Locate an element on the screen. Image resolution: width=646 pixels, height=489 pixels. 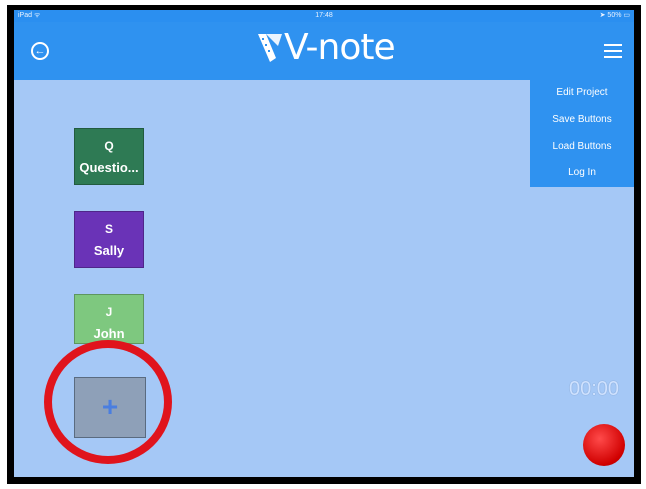
note-button-sally: S Sally is located at coordinates (109, 239).